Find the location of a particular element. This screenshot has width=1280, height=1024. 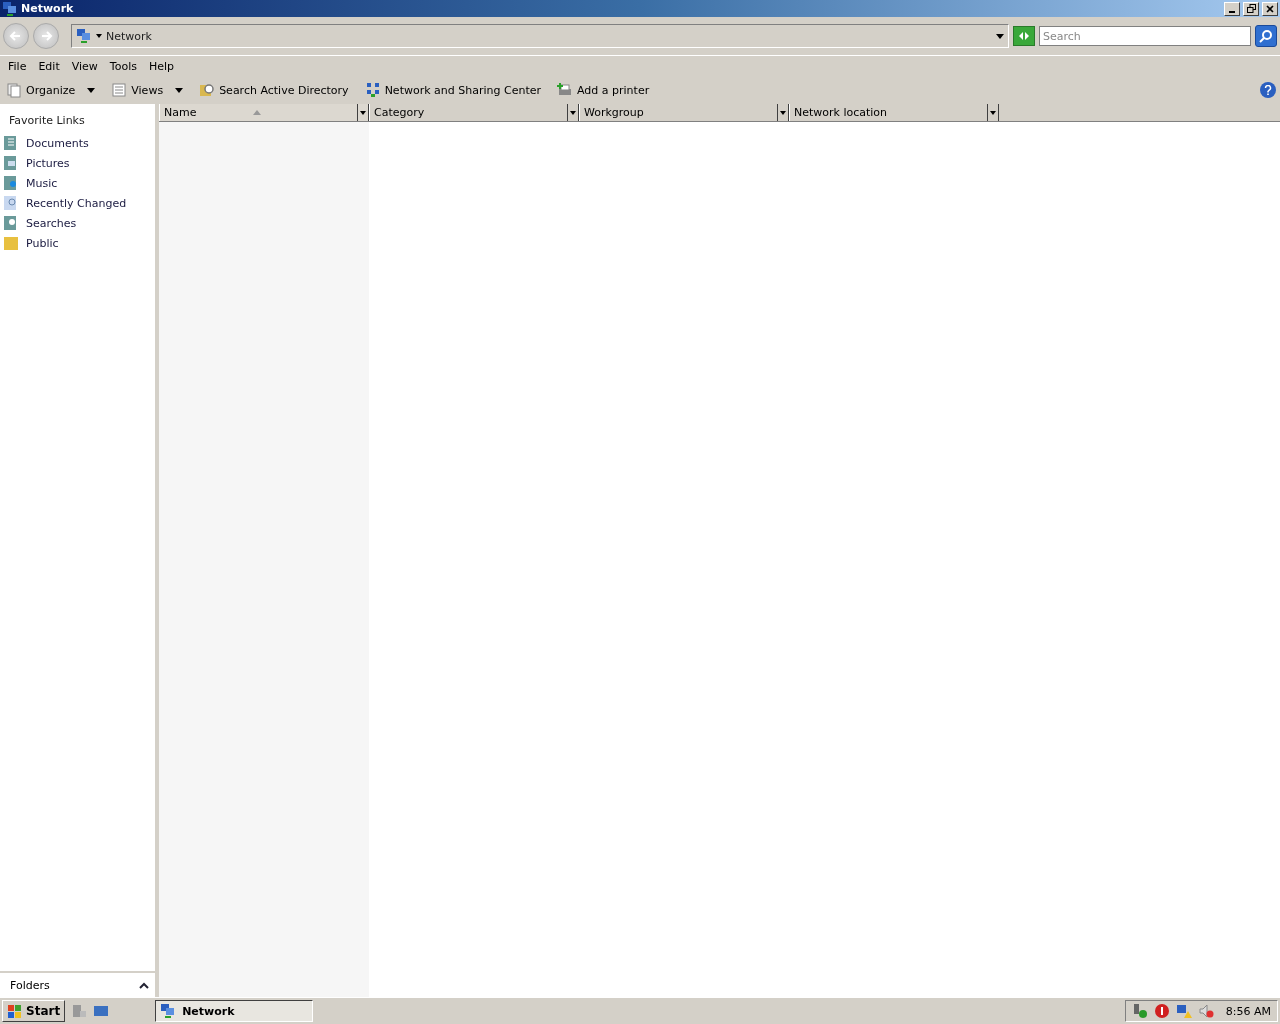

search-button is located at coordinates (1266, 36).